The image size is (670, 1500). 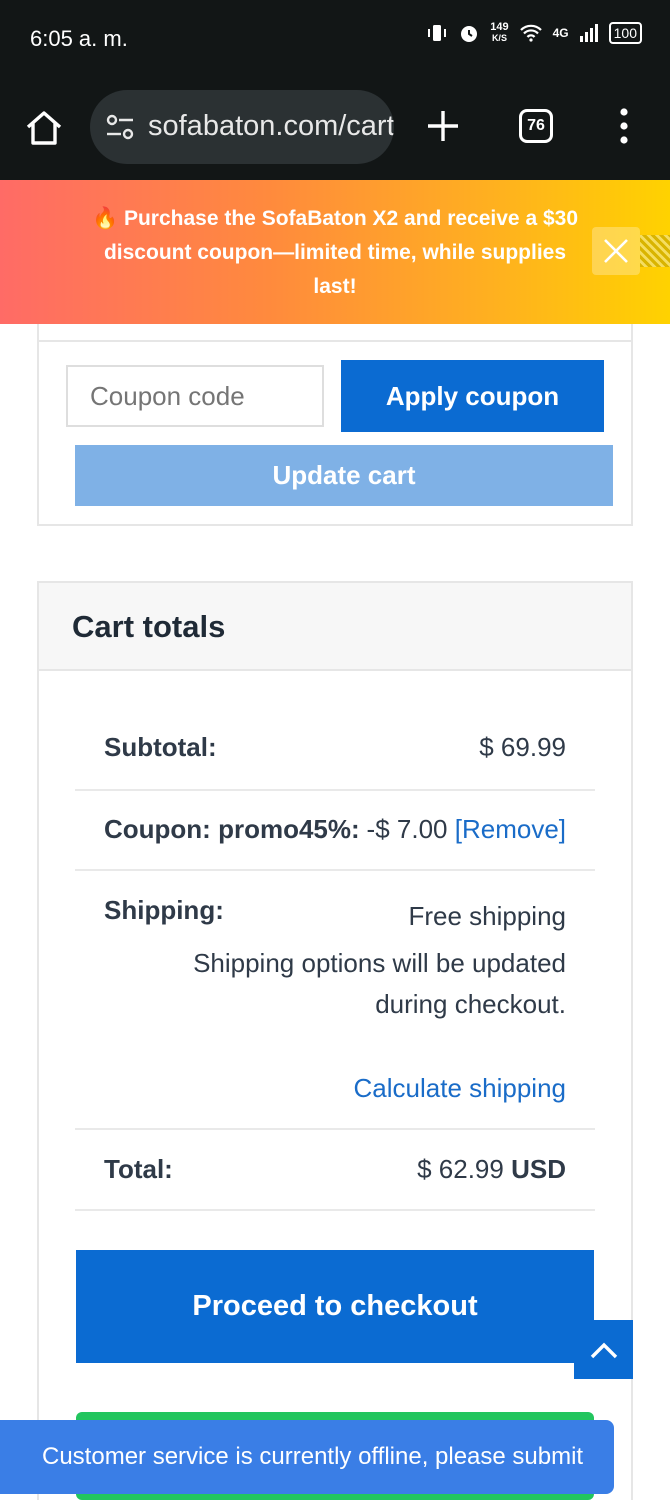 I want to click on network-speed: 149 K/S, so click(x=499, y=33).